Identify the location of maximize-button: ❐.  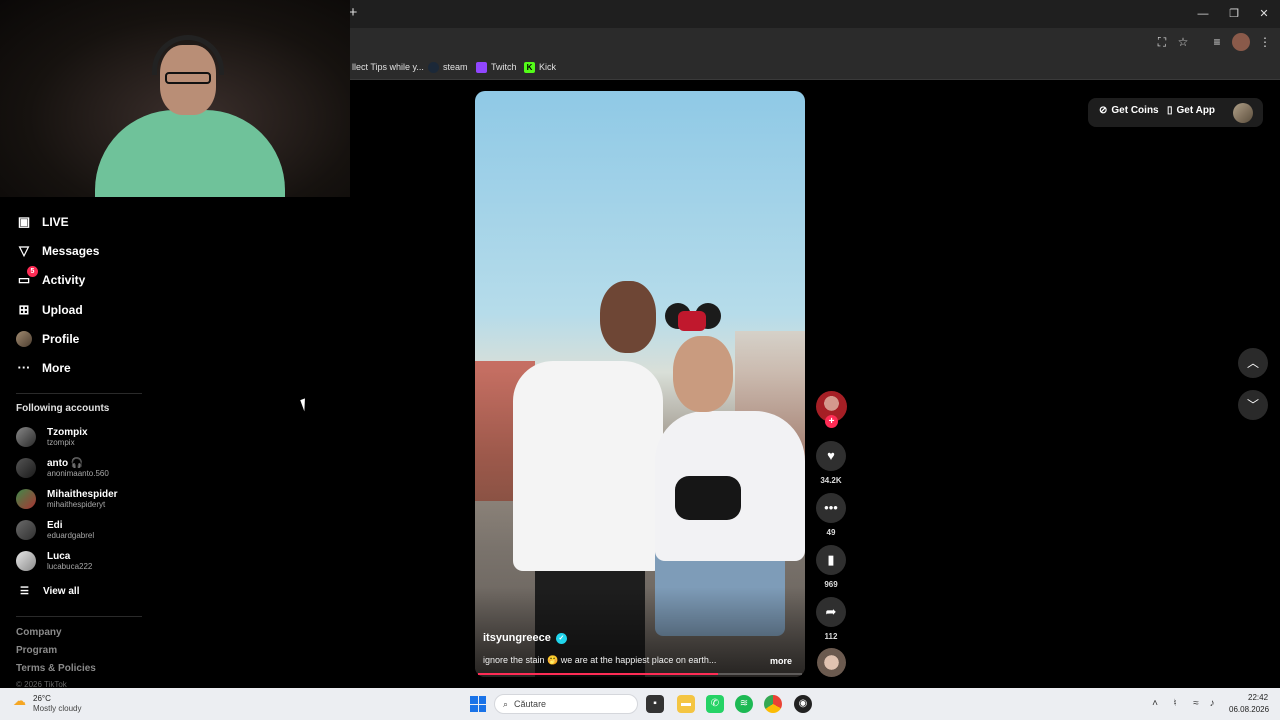
(1234, 14).